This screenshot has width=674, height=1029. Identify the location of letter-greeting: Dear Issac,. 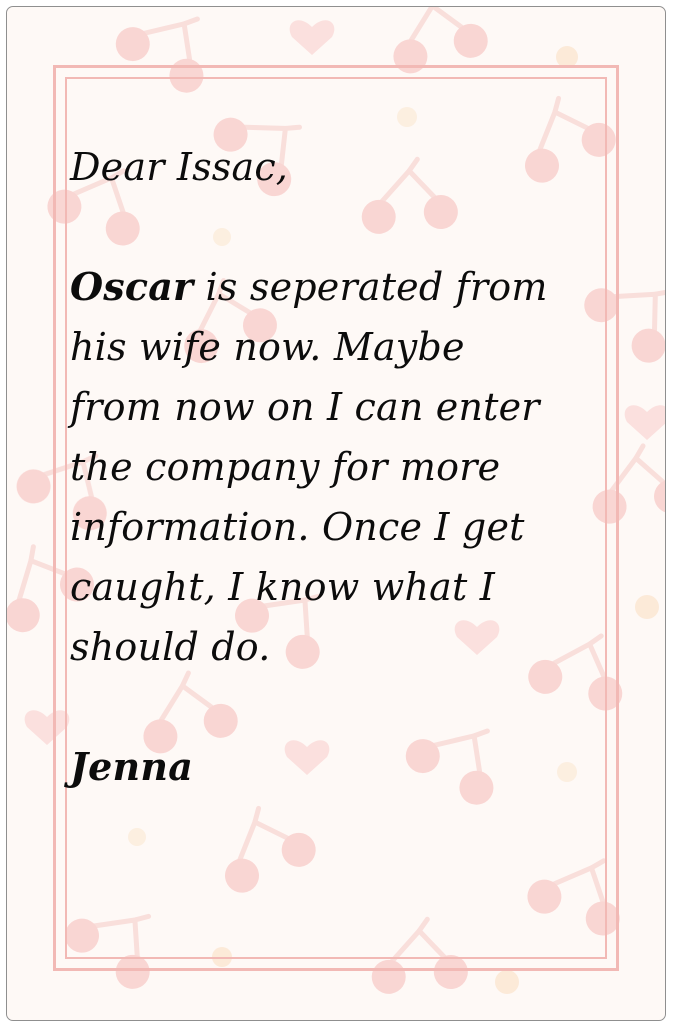
(179, 167).